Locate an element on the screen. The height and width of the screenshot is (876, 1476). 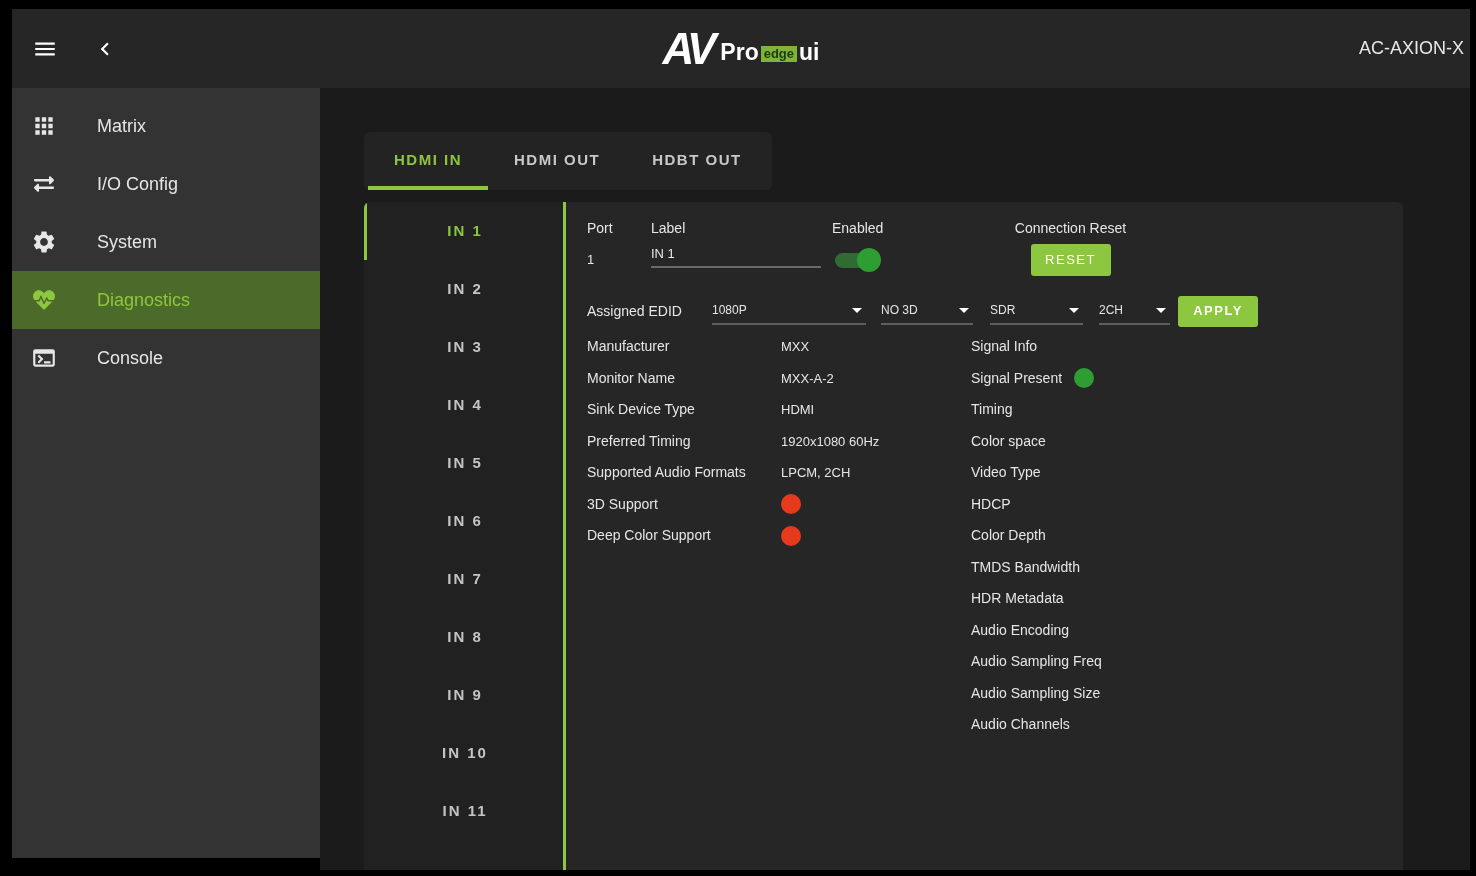
port-item: IN 2 is located at coordinates (463, 289).